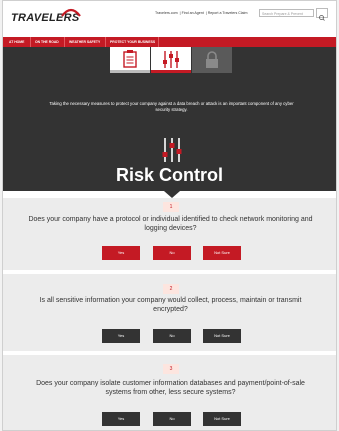  Describe the element at coordinates (169, 175) in the screenshot. I see `page-title: Risk Control` at that location.